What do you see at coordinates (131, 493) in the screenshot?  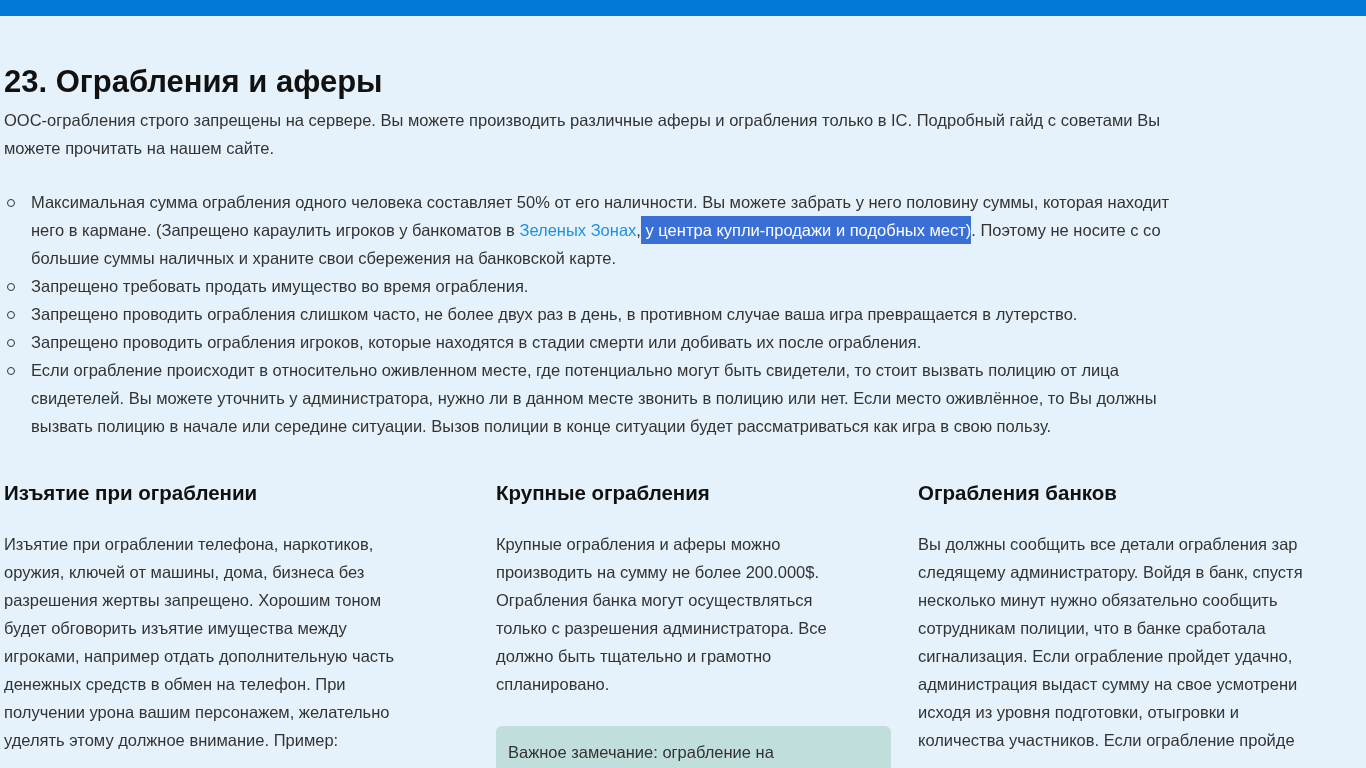 I see `section-heading: Изъятие при ограблении` at bounding box center [131, 493].